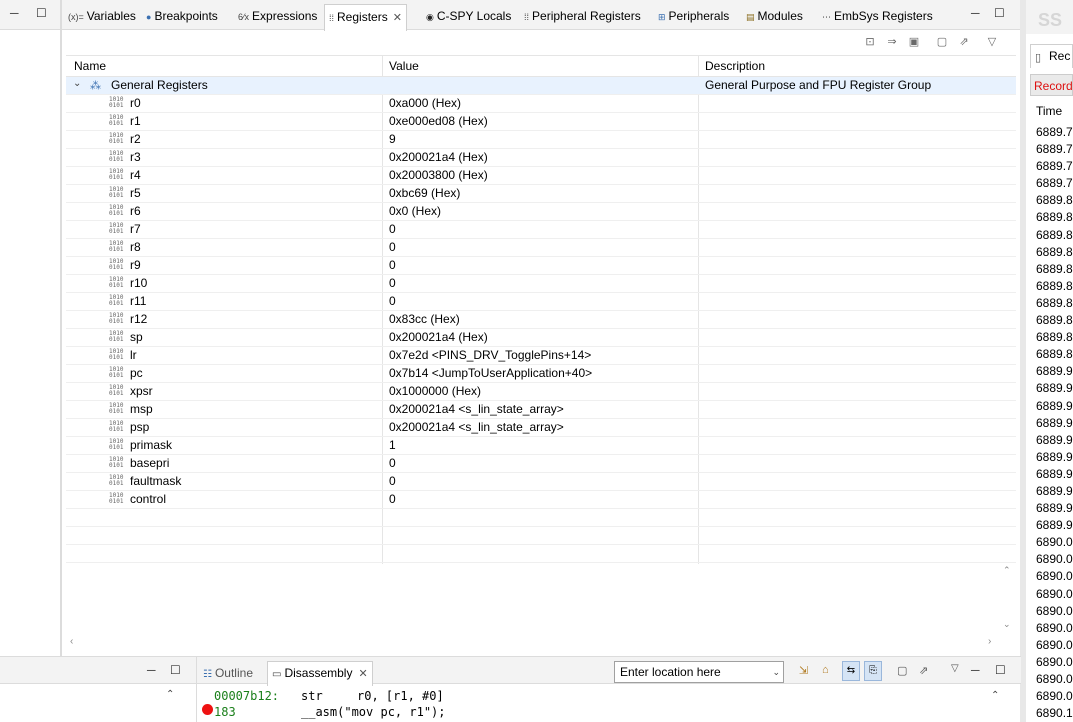  Describe the element at coordinates (424, 193) in the screenshot. I see `register-value: 0xbc69 (Hex)` at that location.